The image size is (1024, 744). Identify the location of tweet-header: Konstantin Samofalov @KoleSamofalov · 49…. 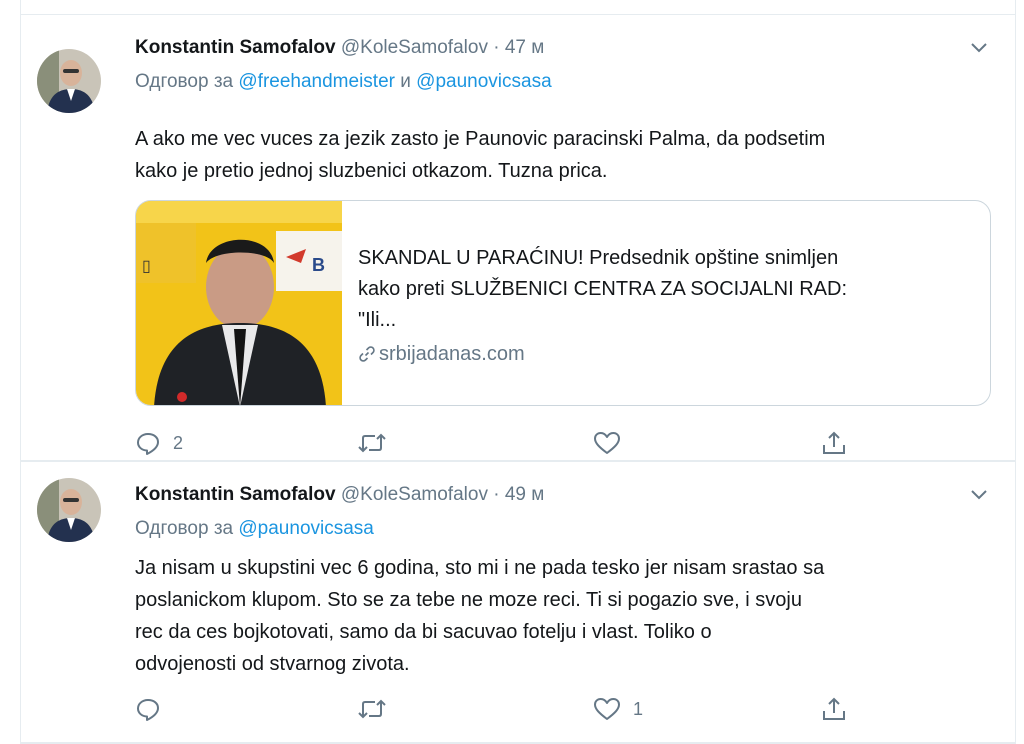
(339, 495).